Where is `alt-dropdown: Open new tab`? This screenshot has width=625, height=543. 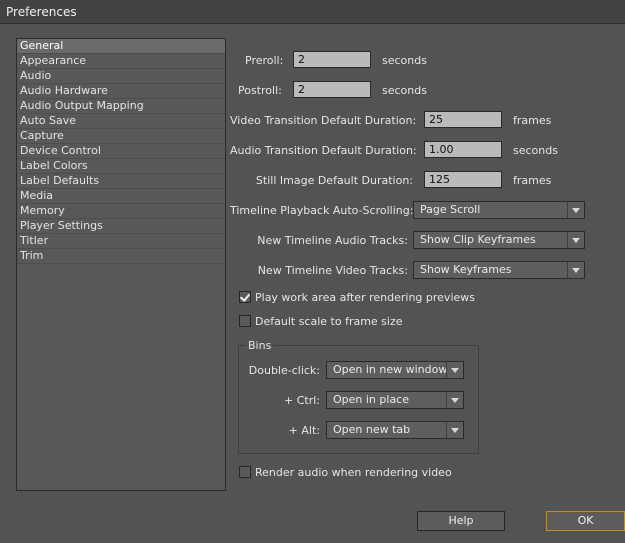 alt-dropdown: Open new tab is located at coordinates (395, 430).